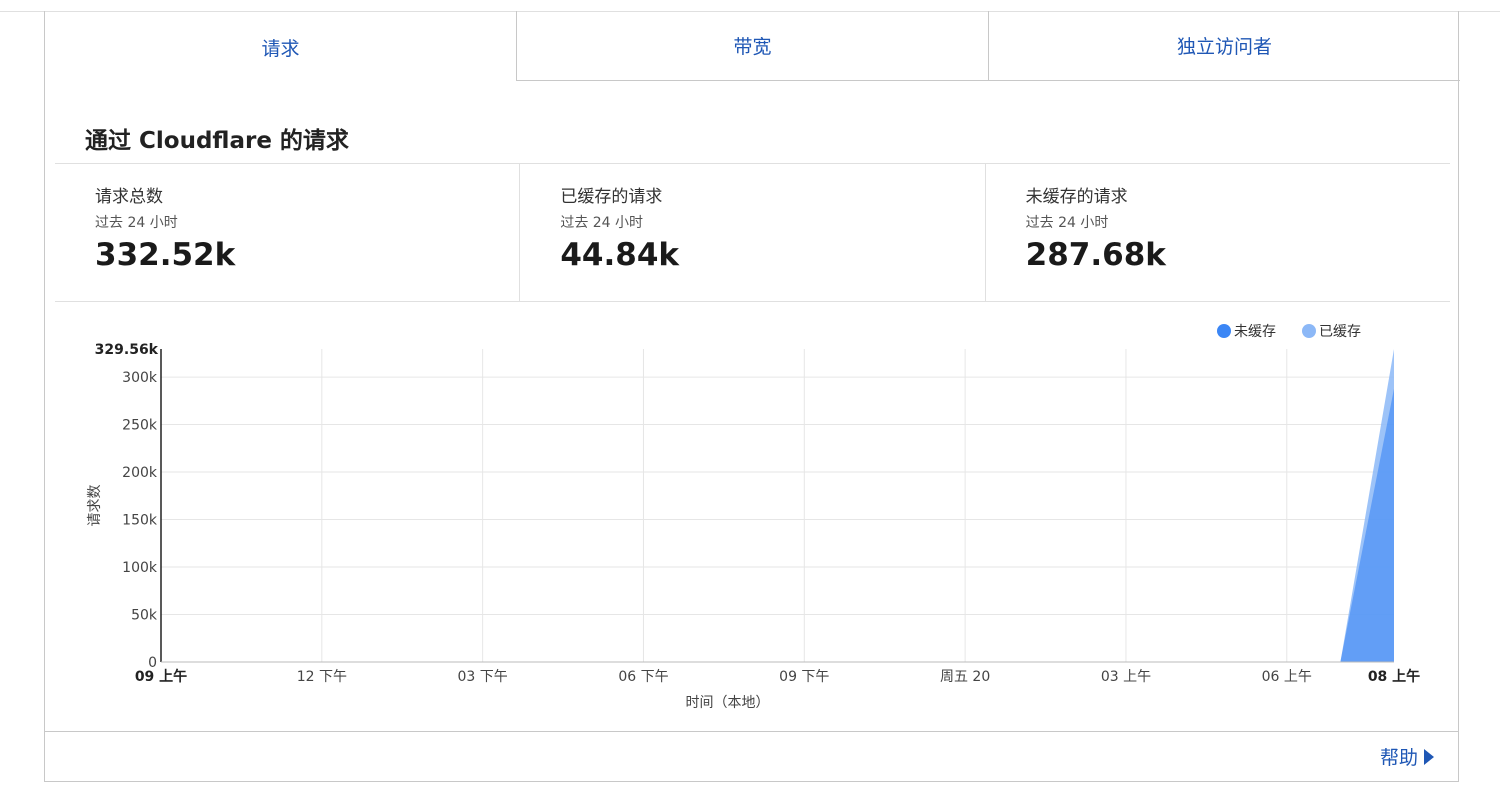  What do you see at coordinates (619, 255) in the screenshot?
I see `stat-value: 44.84k` at bounding box center [619, 255].